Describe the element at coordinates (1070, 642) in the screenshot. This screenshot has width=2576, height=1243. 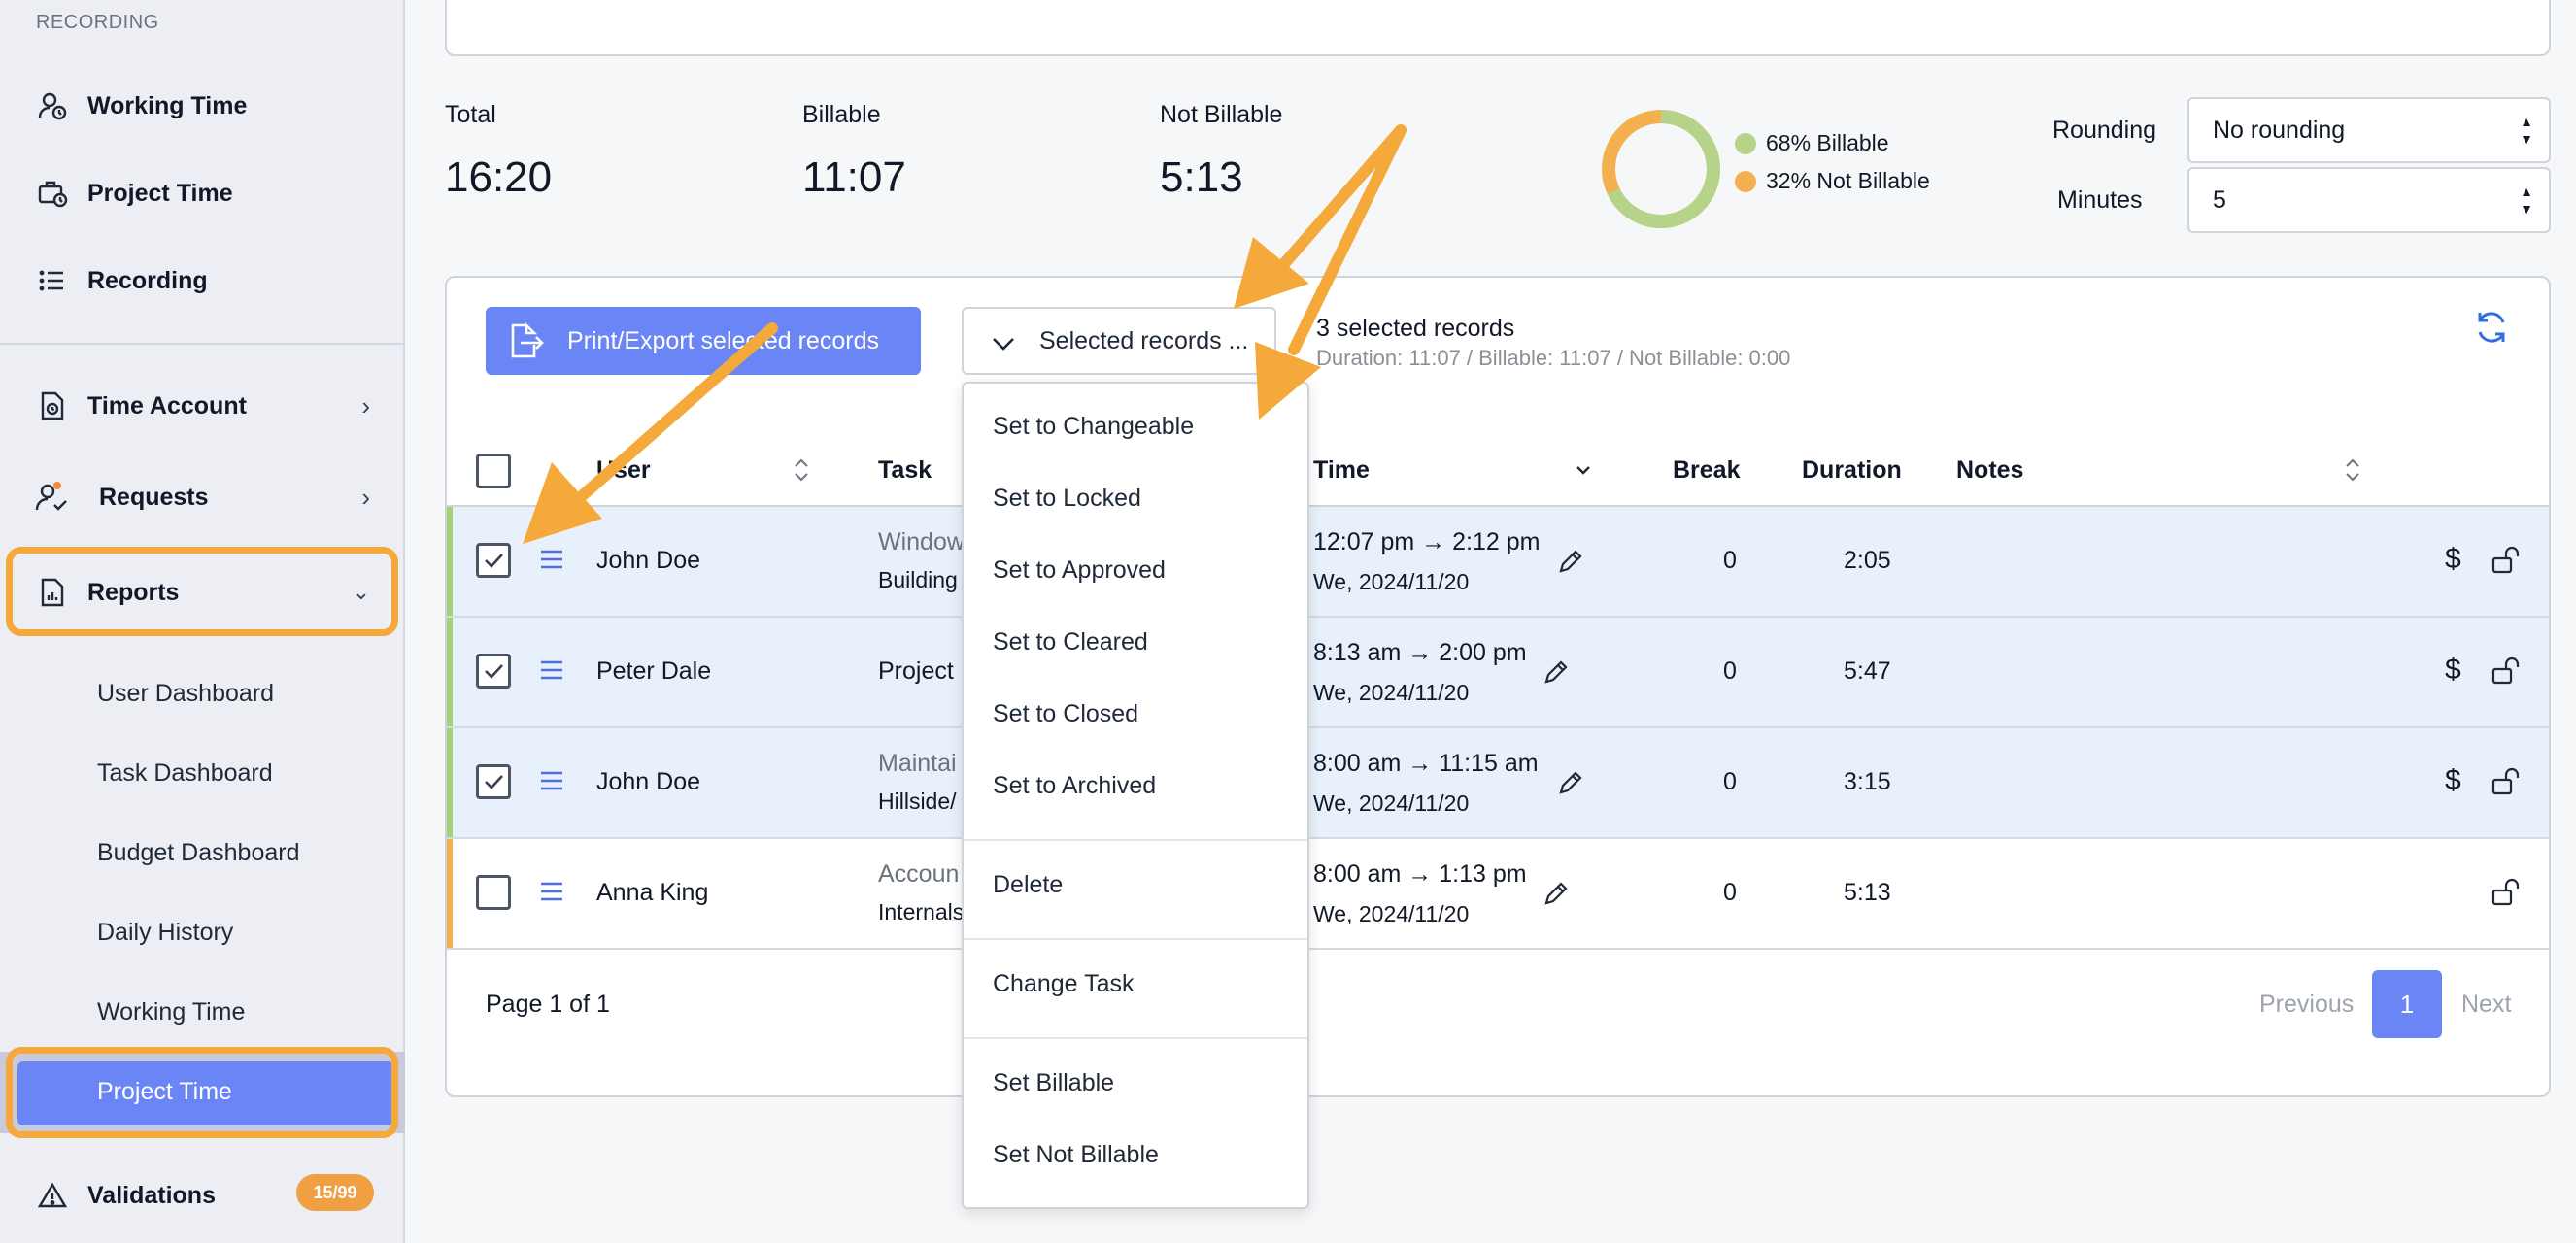
I see `menu-item-set-cleared: Set to Cleared` at that location.